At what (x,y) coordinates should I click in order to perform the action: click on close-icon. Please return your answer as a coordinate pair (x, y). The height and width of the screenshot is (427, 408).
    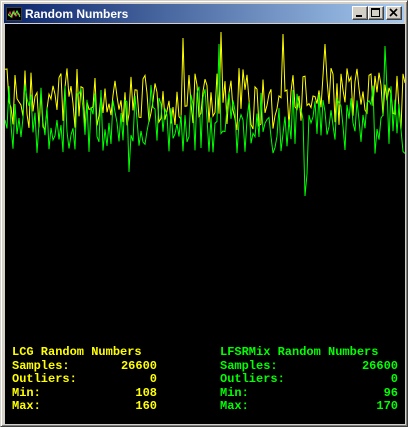
    Looking at the image, I should click on (393, 12).